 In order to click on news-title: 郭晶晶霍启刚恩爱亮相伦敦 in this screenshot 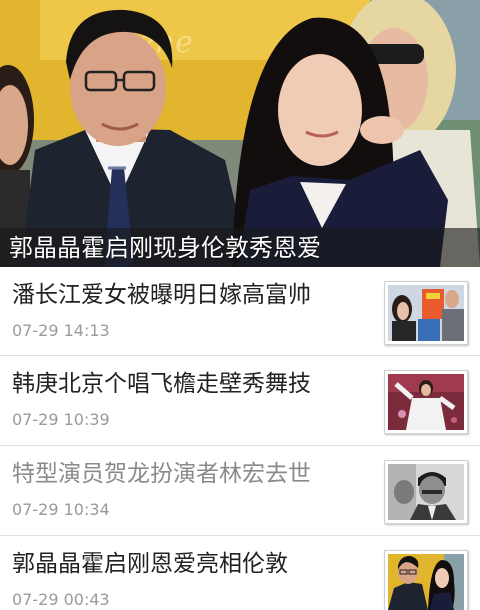, I will do `click(150, 564)`.